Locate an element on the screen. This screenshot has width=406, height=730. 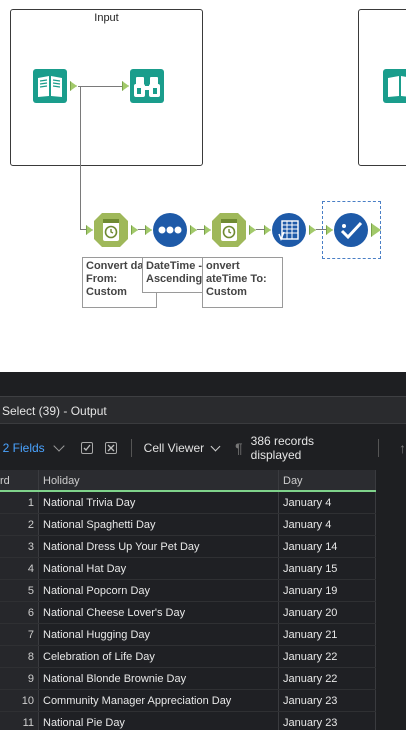
binoculars-icon is located at coordinates (147, 86).